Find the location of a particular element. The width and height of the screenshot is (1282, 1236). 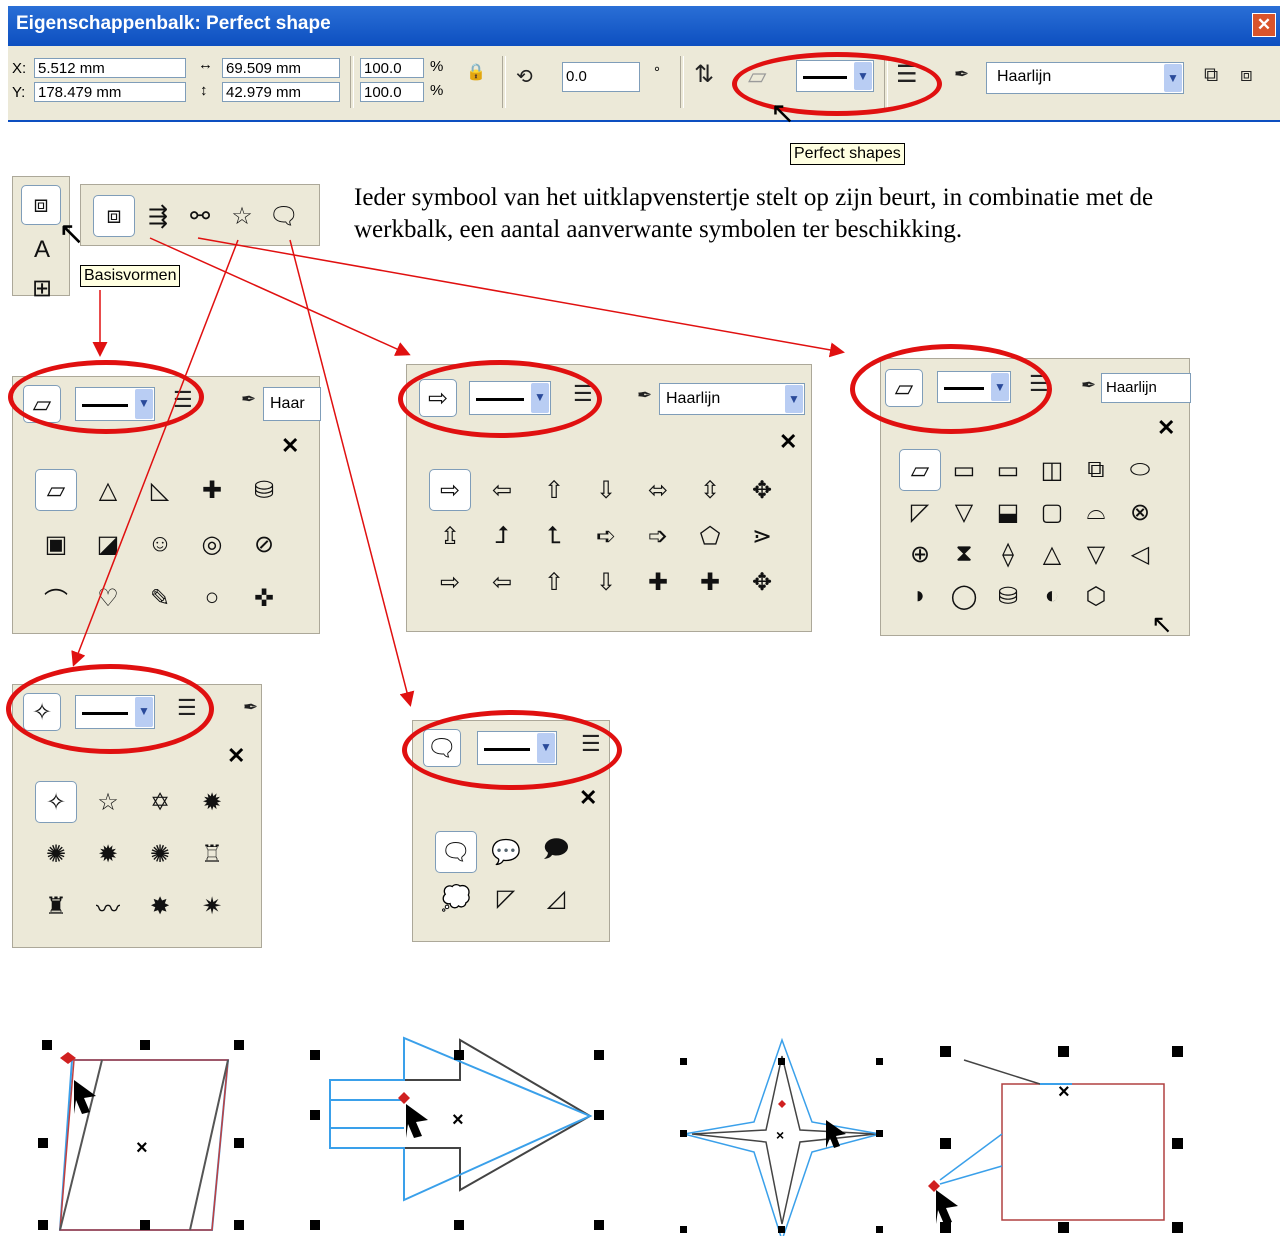

arrow-to-stars is located at coordinates (155, 453).